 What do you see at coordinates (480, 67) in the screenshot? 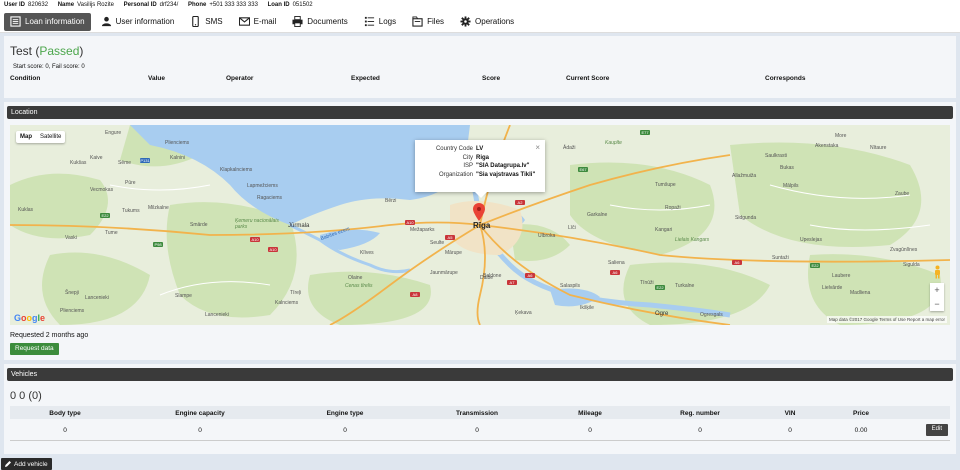
I see `test-panel` at bounding box center [480, 67].